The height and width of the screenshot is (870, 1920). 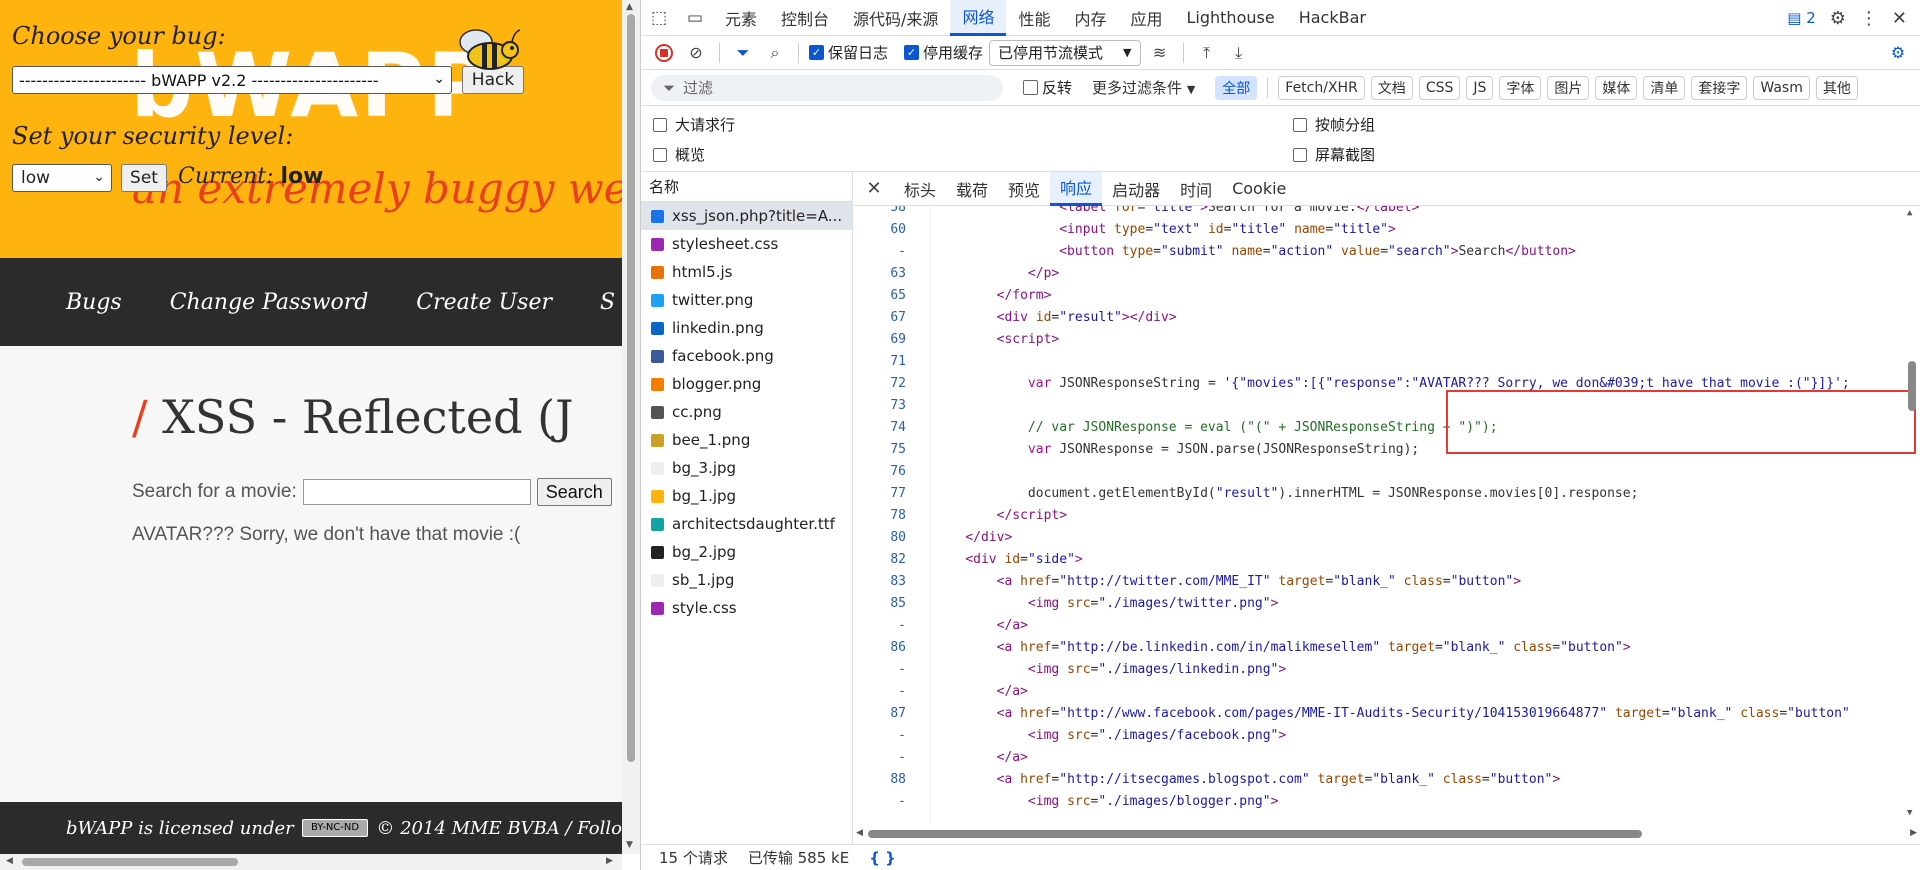 What do you see at coordinates (711, 440) in the screenshot?
I see `request-name: bee_1.png` at bounding box center [711, 440].